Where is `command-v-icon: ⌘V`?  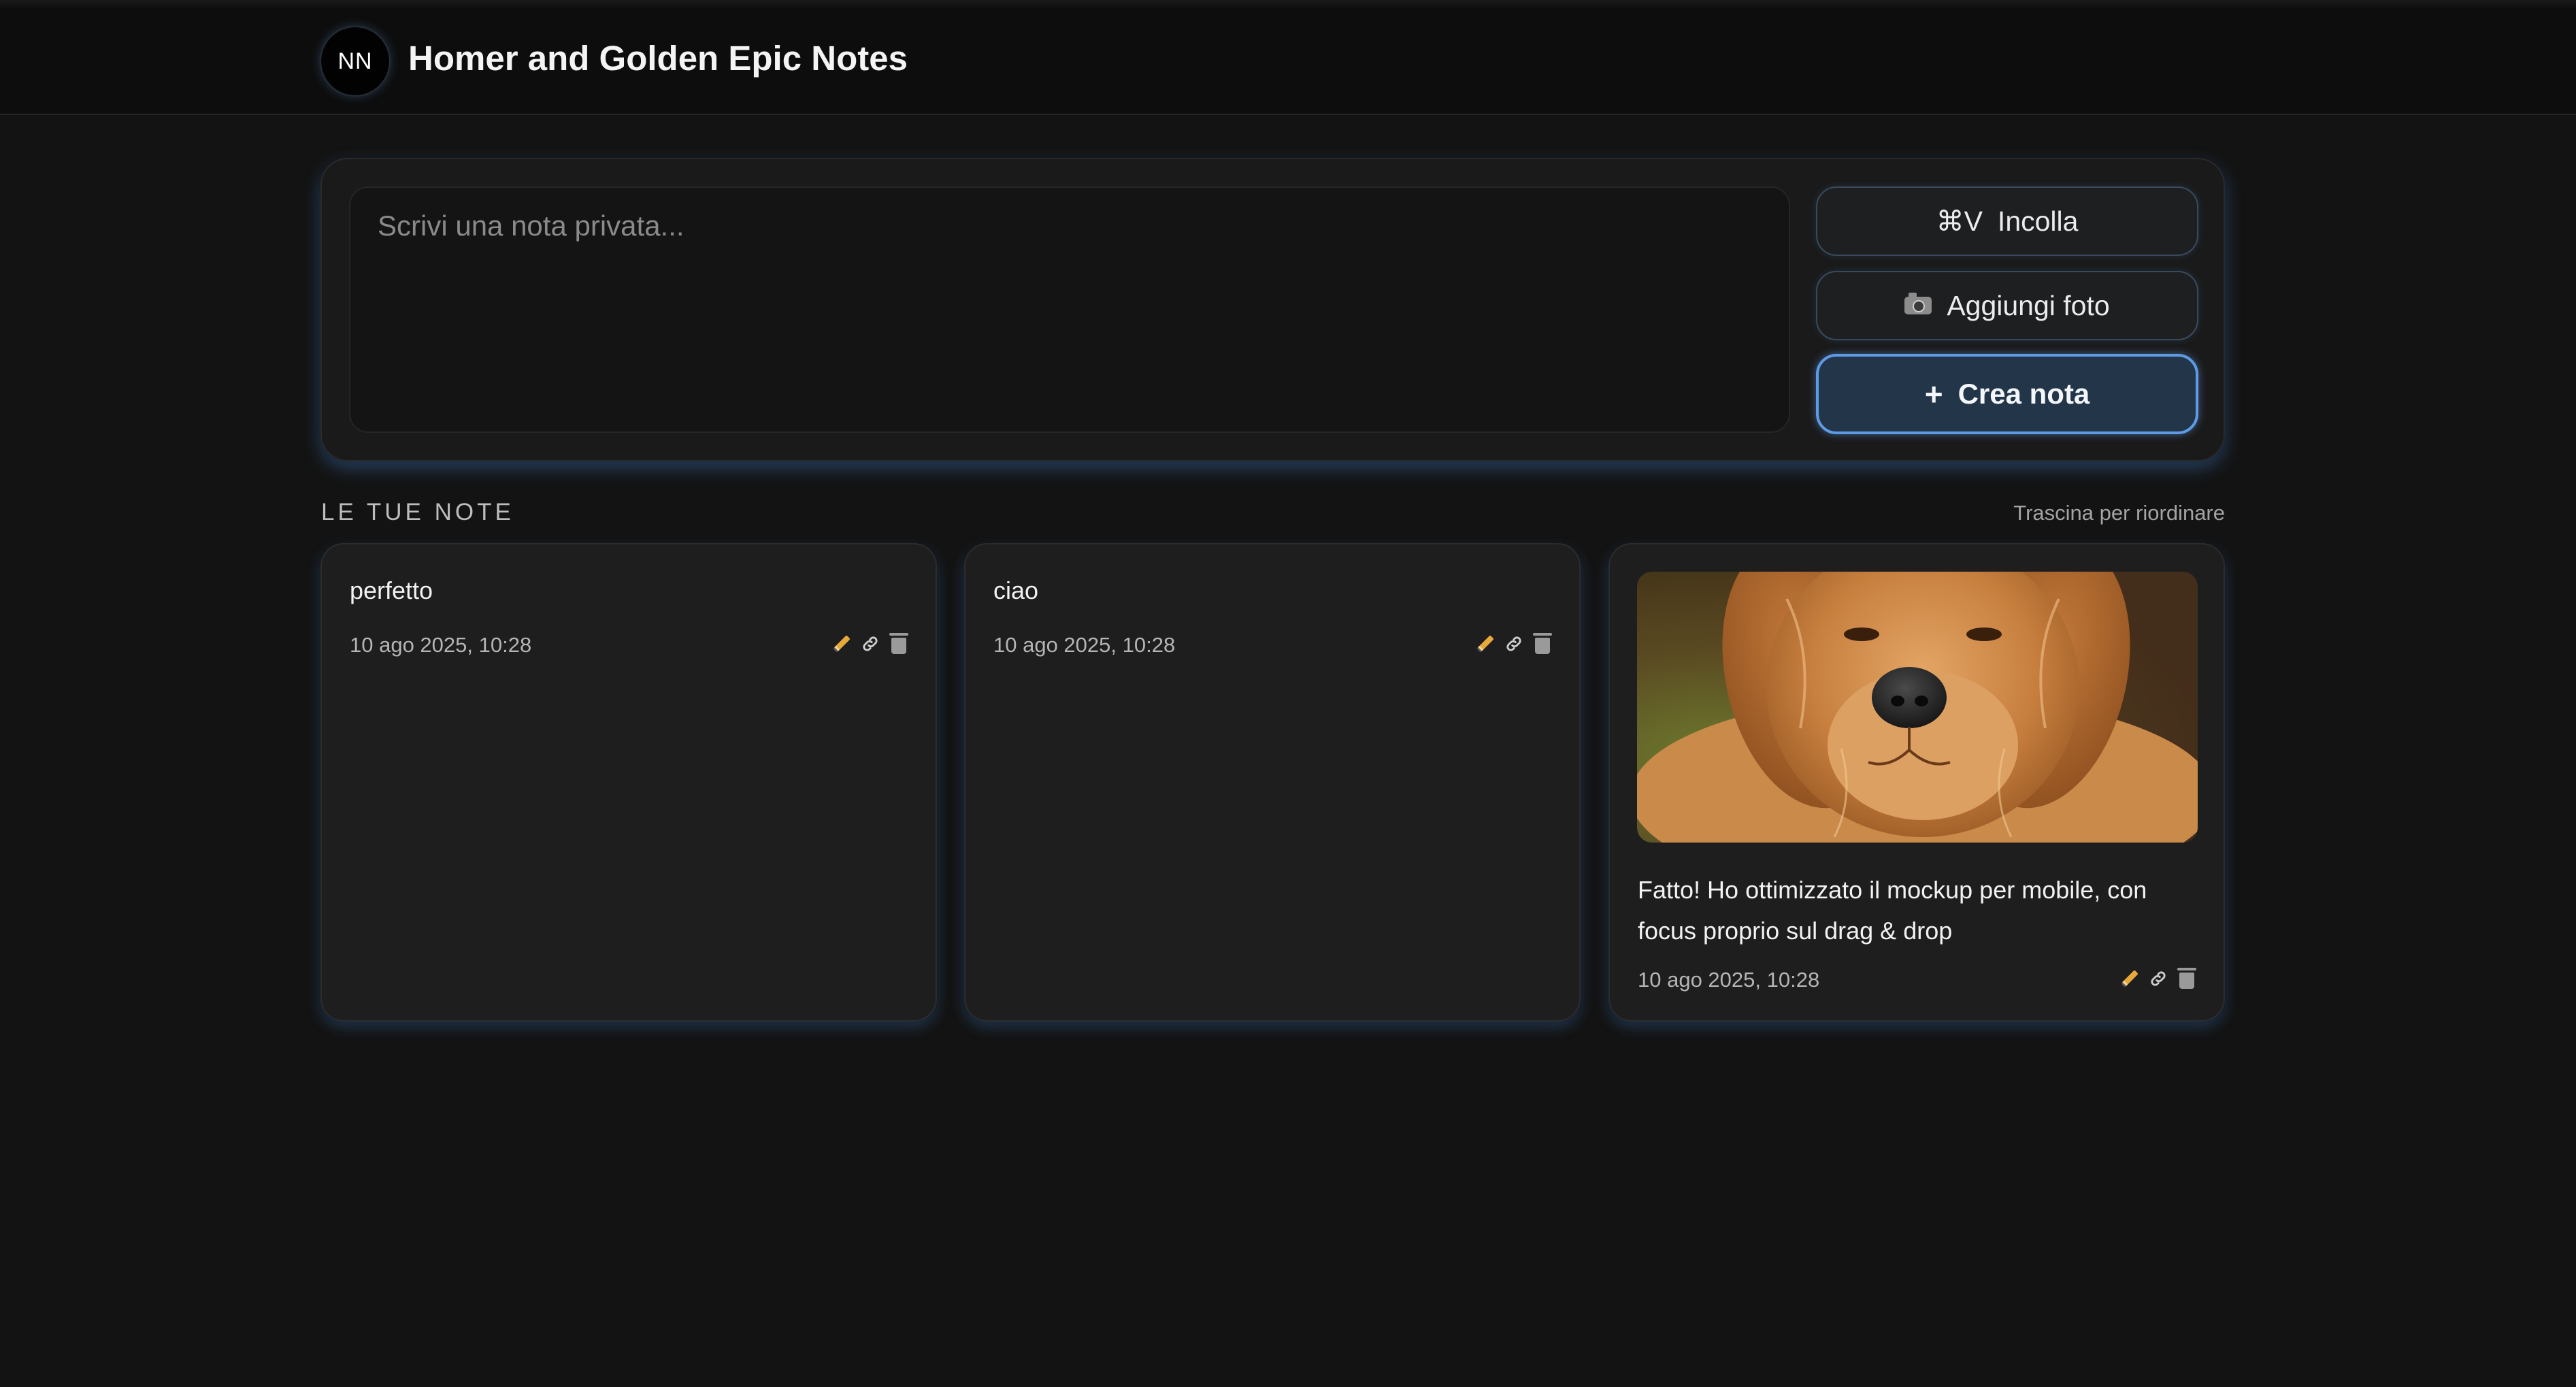
command-v-icon: ⌘V is located at coordinates (1960, 221).